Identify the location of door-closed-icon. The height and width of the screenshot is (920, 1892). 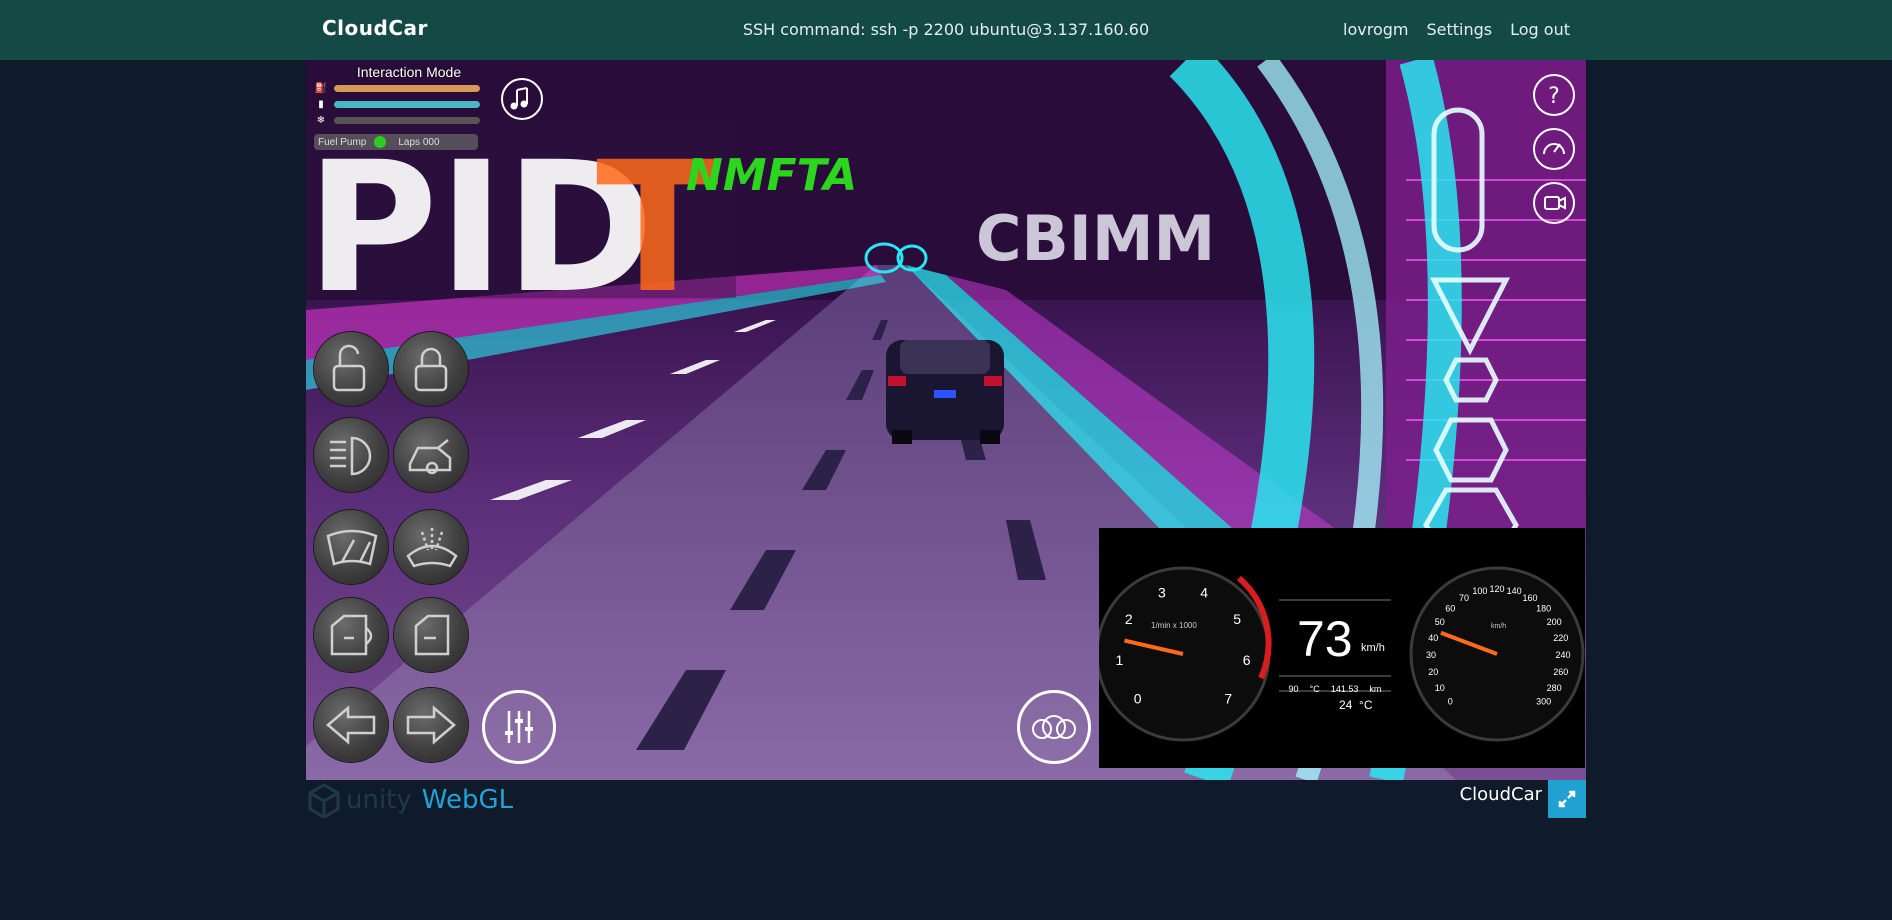
(432, 635).